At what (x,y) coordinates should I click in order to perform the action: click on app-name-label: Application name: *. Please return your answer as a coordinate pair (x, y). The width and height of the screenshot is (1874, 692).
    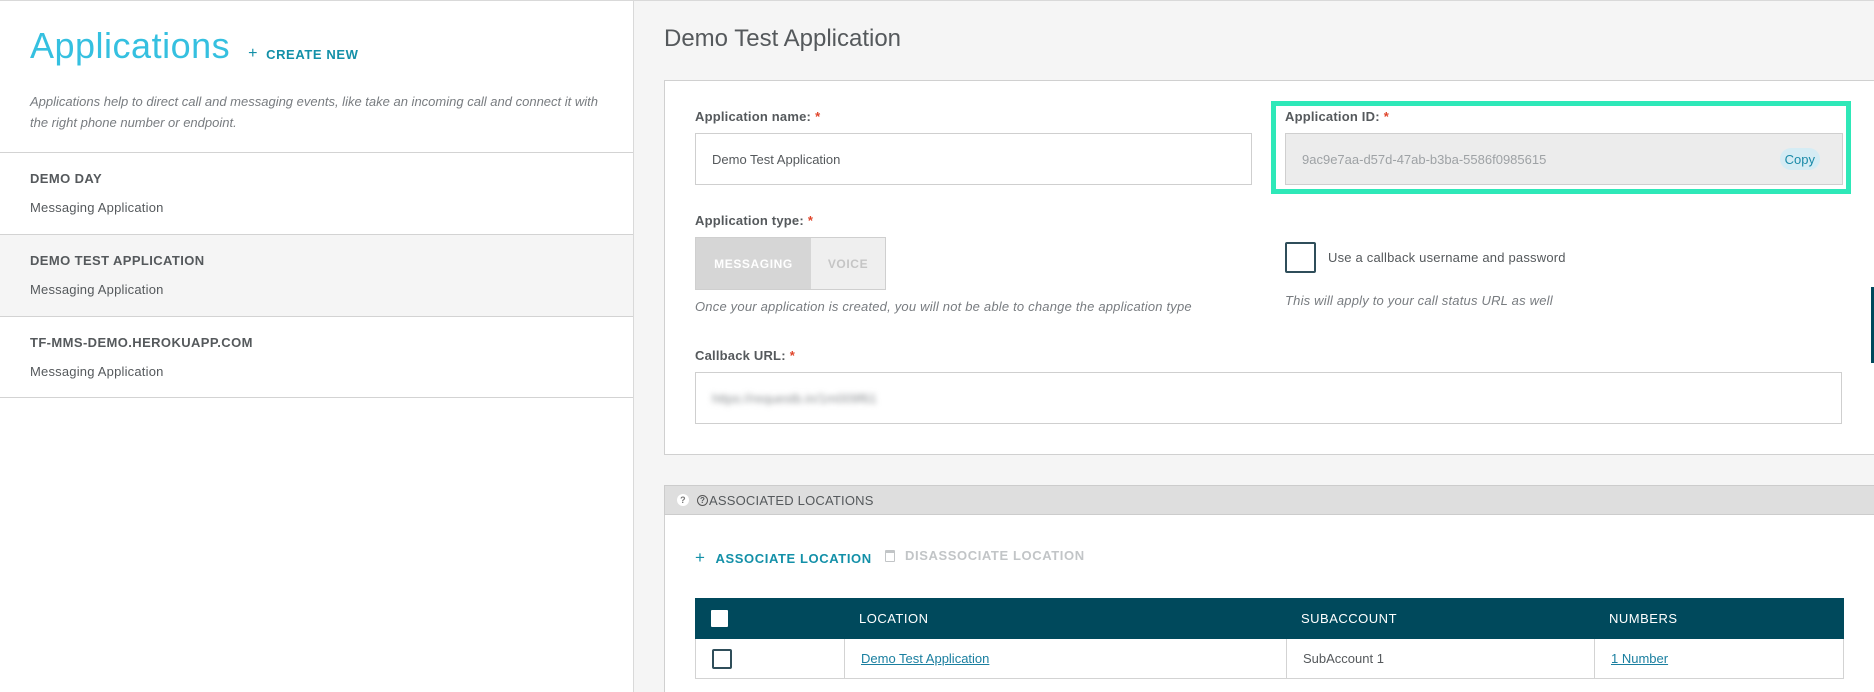
    Looking at the image, I should click on (757, 116).